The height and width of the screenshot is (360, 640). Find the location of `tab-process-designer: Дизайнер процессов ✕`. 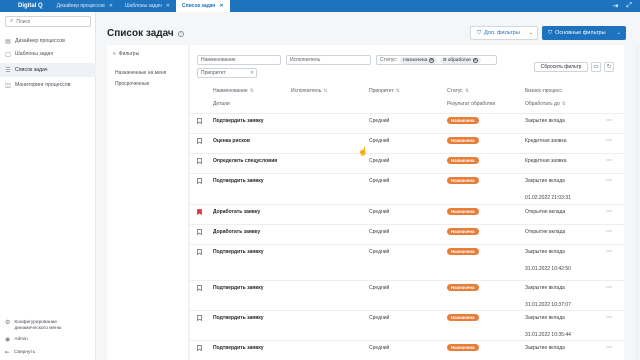

tab-process-designer: Дизайнер процессов ✕ is located at coordinates (85, 6).